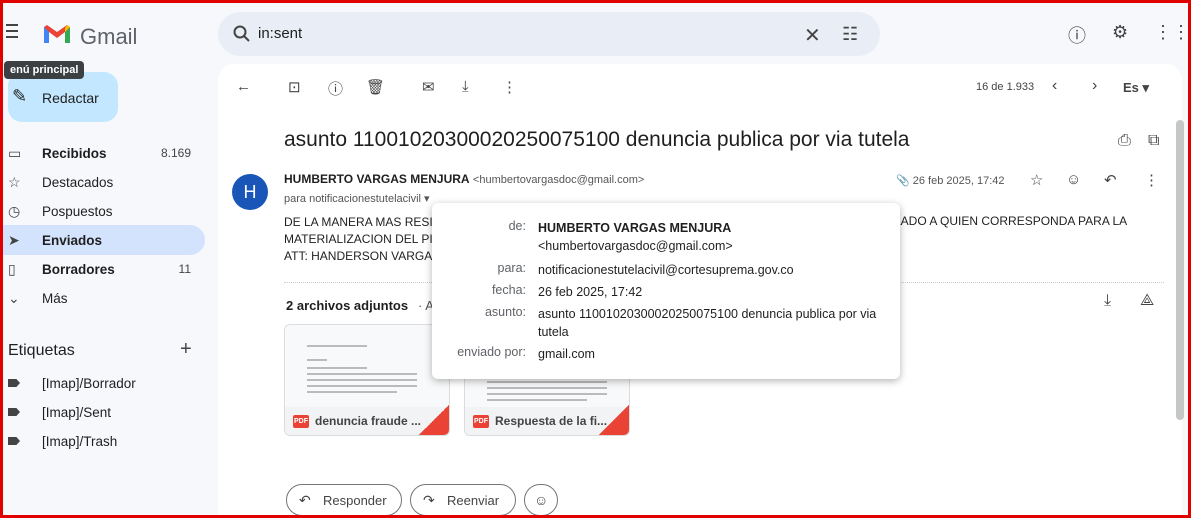 This screenshot has height=518, width=1191. What do you see at coordinates (491, 352) in the screenshot?
I see `detail-key: enviado por:` at bounding box center [491, 352].